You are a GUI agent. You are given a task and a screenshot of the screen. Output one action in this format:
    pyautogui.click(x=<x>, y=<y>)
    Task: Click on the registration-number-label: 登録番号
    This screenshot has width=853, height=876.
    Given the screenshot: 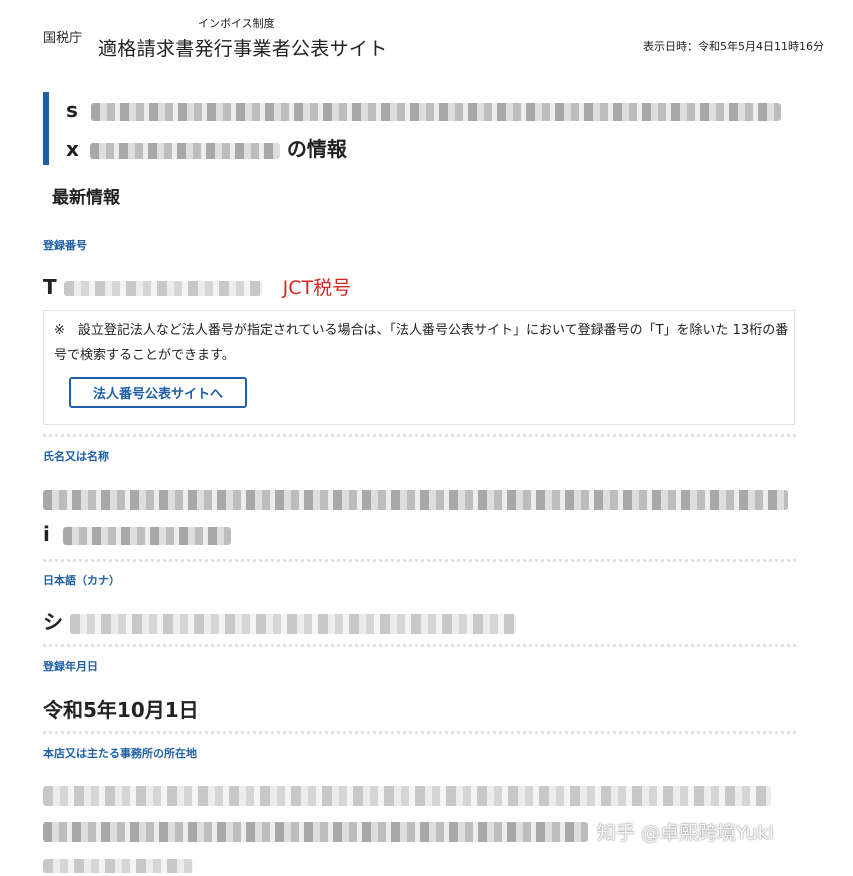 What is the action you would take?
    pyautogui.click(x=65, y=245)
    